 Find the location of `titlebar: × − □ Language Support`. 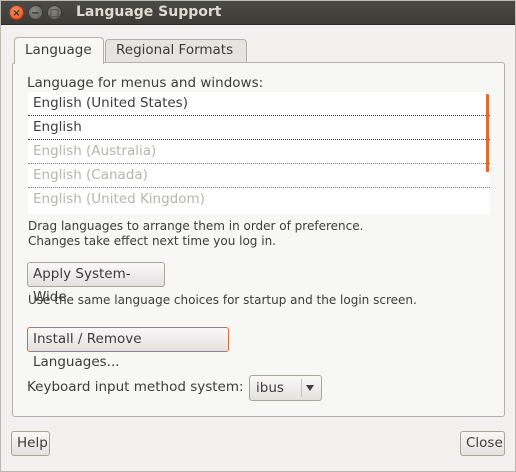

titlebar: × − □ Language Support is located at coordinates (258, 13).